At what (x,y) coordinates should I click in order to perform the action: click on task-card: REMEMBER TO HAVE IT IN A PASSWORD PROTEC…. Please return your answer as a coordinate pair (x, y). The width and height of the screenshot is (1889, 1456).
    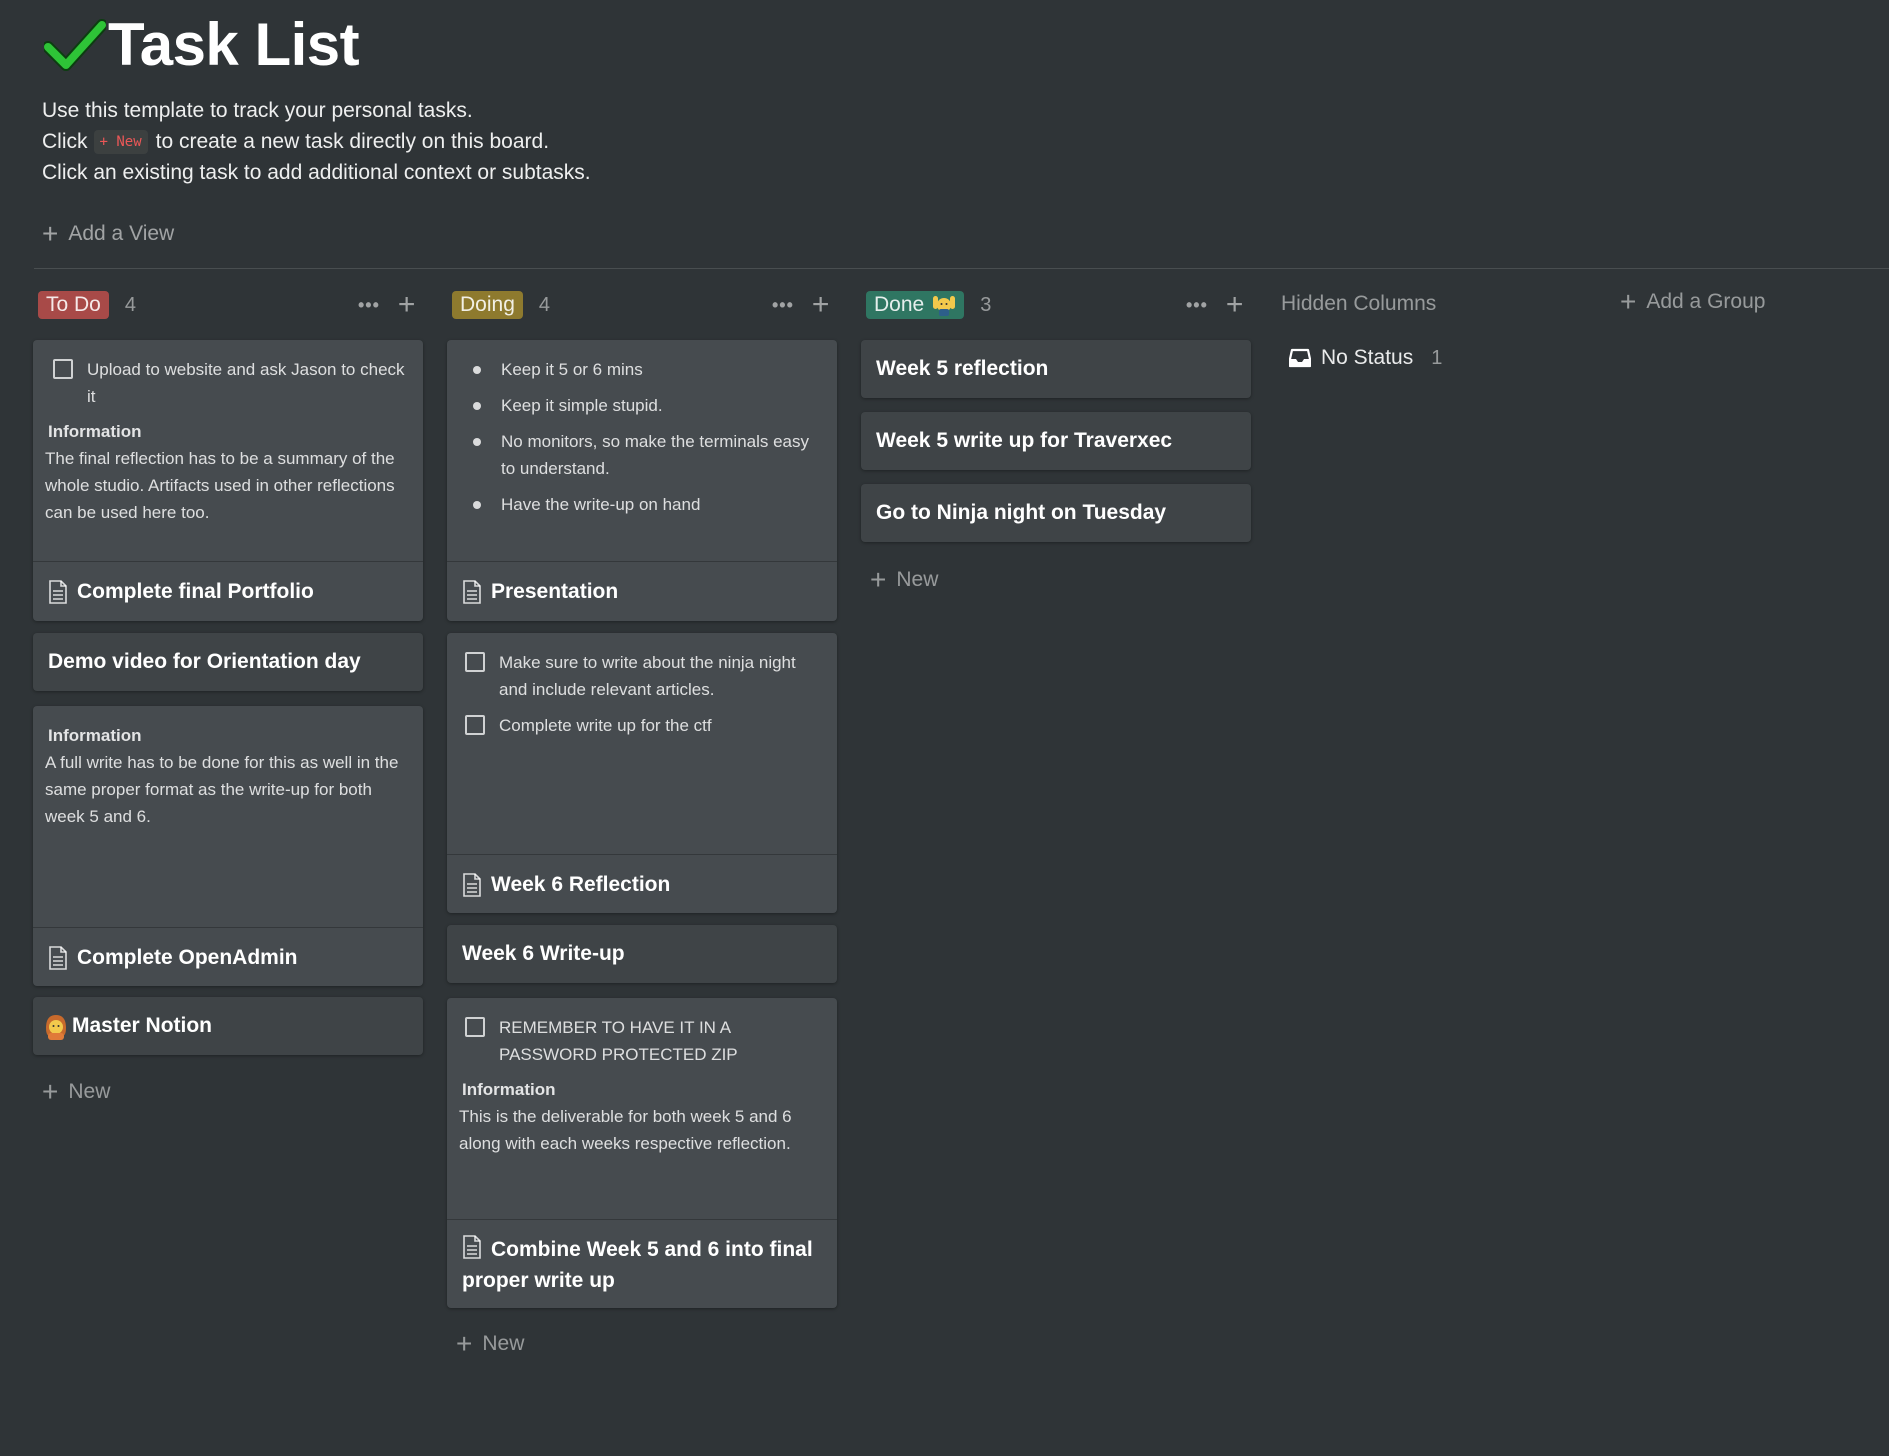
    Looking at the image, I should click on (642, 1153).